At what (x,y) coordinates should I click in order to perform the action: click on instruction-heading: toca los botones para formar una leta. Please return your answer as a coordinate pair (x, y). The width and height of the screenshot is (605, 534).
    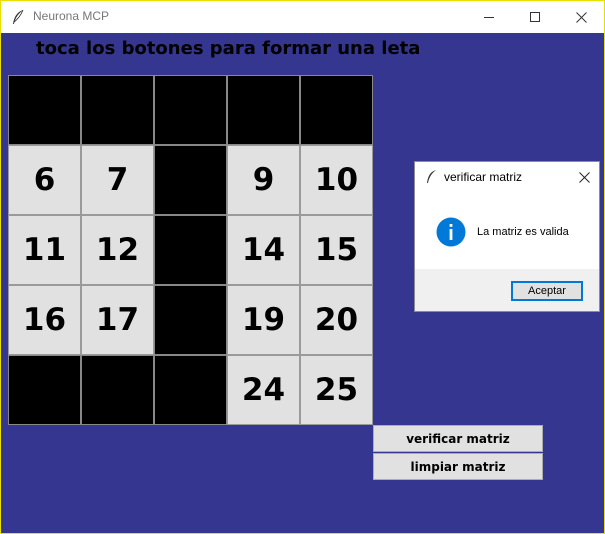
    Looking at the image, I should click on (228, 48).